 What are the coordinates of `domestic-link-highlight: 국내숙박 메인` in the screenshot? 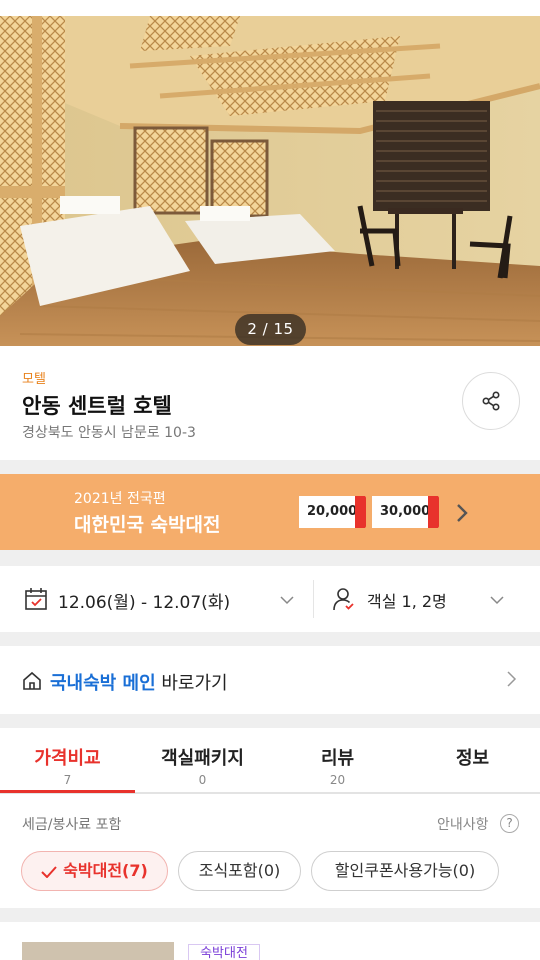 It's located at (103, 683).